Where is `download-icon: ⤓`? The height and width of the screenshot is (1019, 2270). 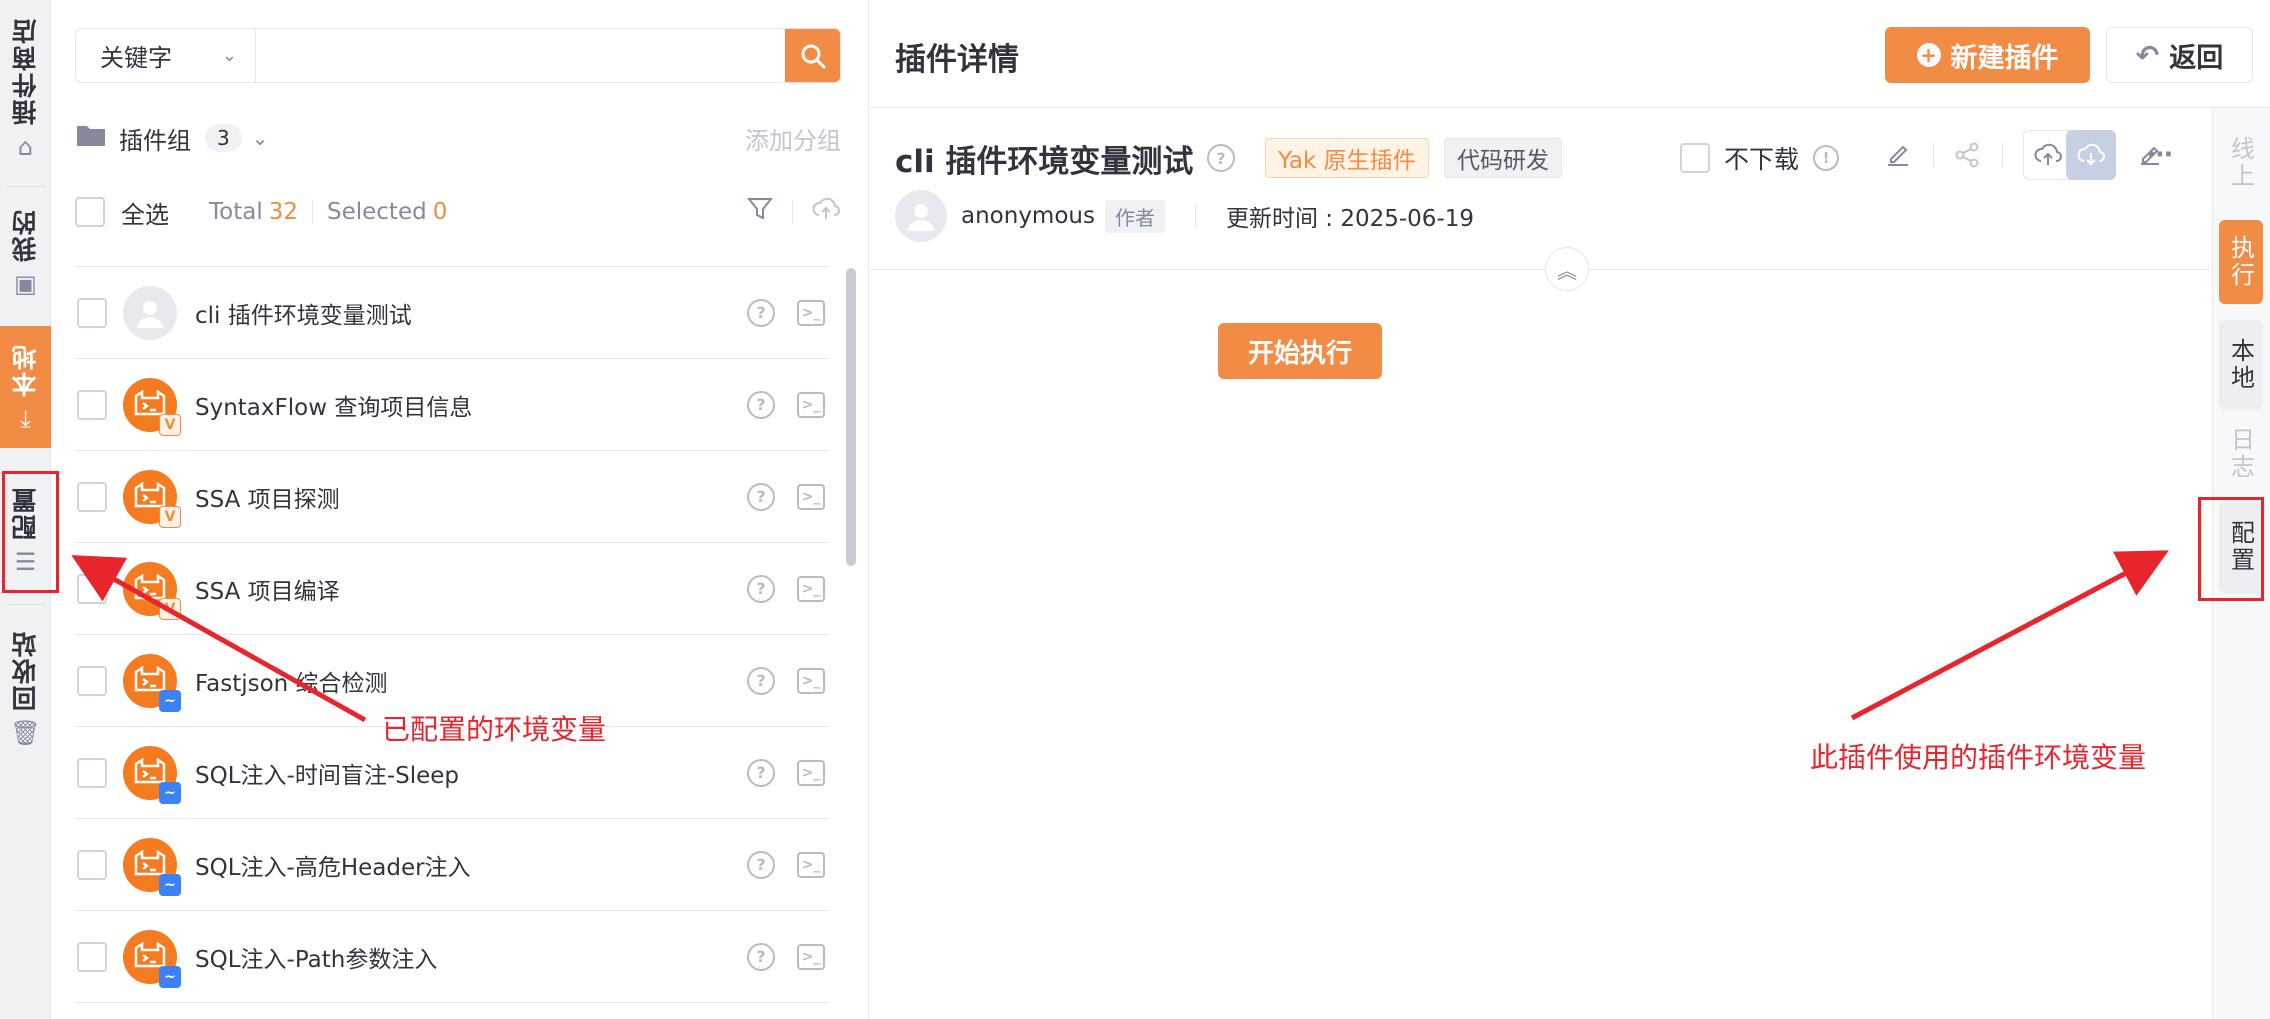 download-icon: ⤓ is located at coordinates (25, 419).